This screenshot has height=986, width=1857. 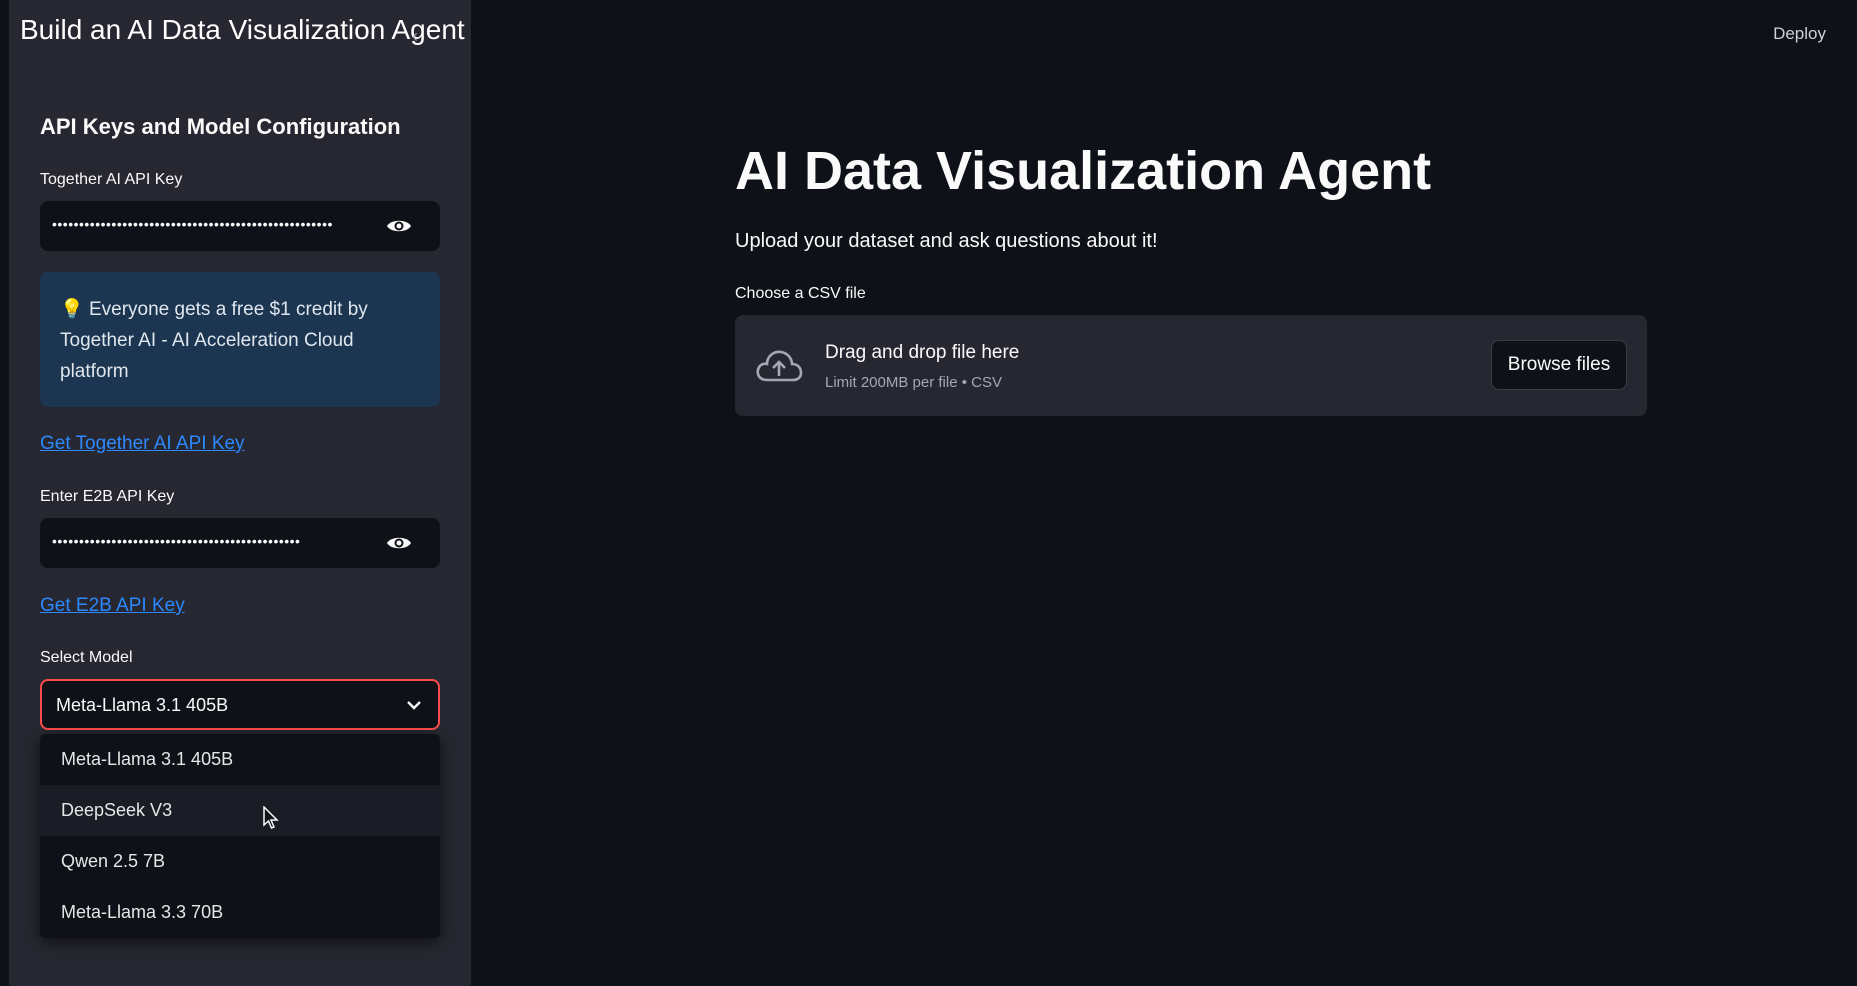 What do you see at coordinates (113, 861) in the screenshot?
I see `model-option-label: Qwen 2.5 7B` at bounding box center [113, 861].